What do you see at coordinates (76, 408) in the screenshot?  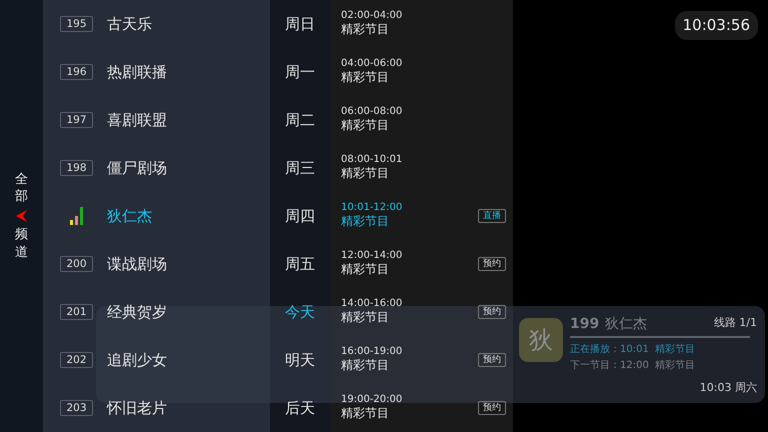 I see `channel-number: 203` at bounding box center [76, 408].